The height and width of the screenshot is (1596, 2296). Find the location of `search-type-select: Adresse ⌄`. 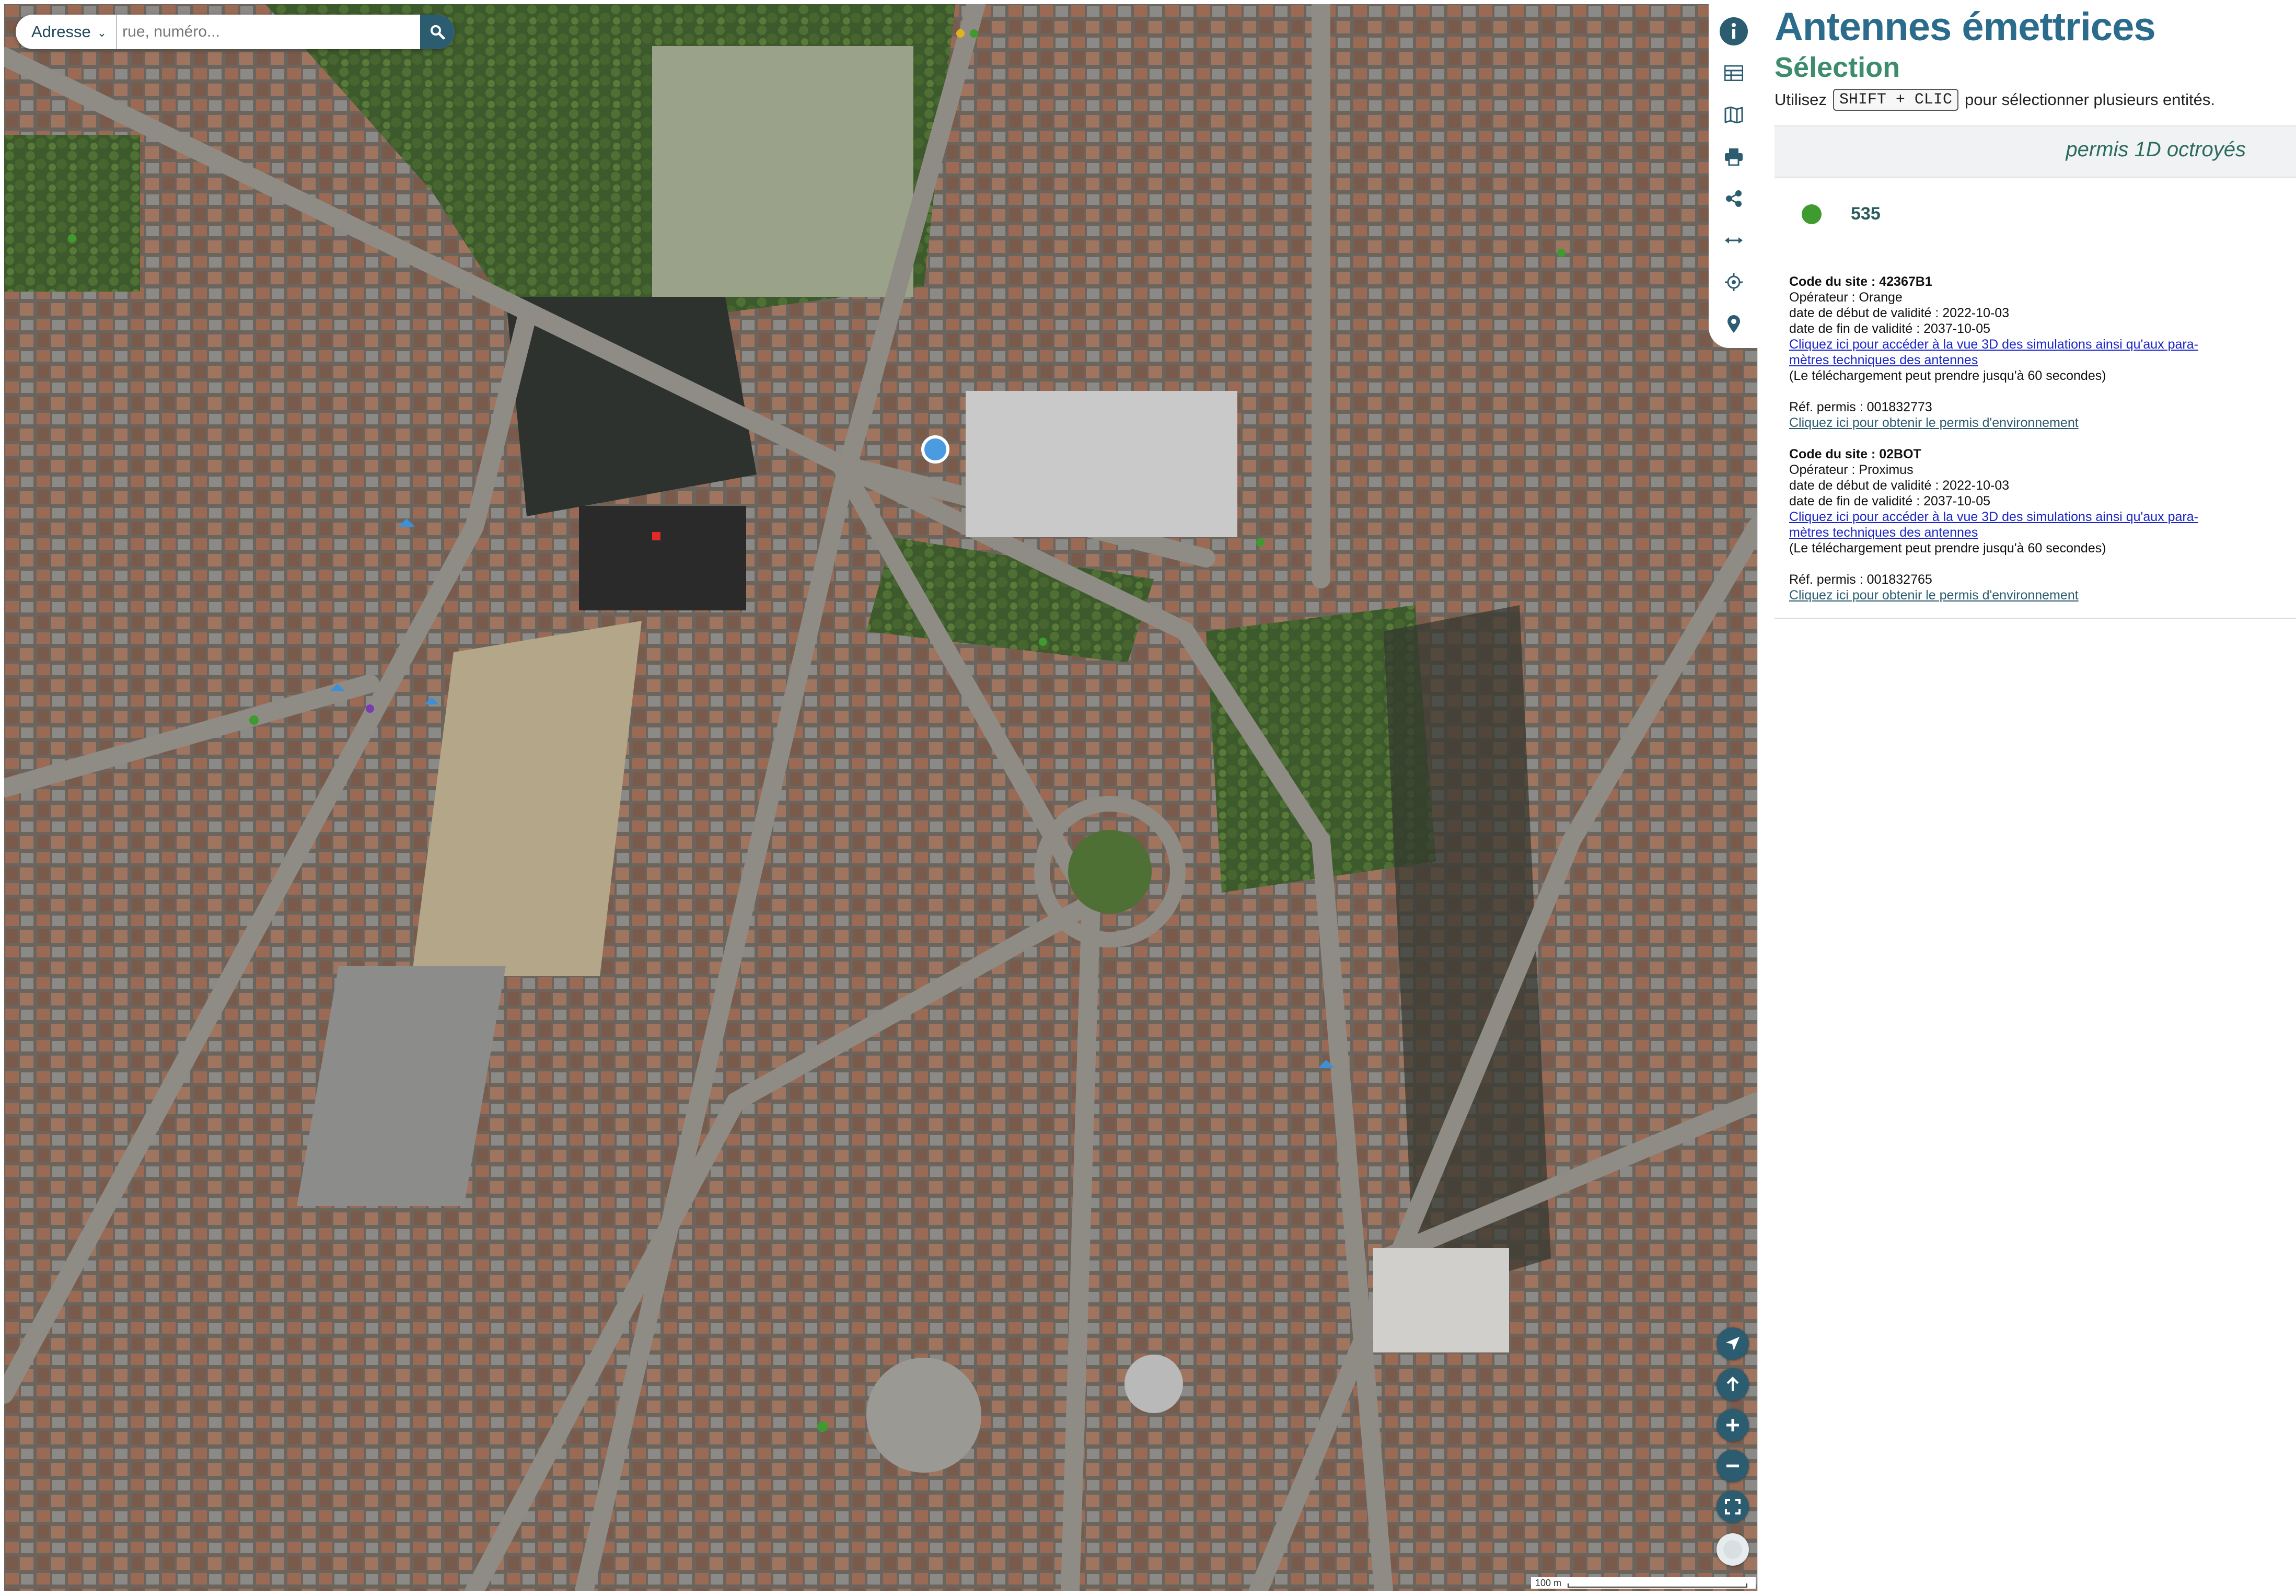

search-type-select: Adresse ⌄ is located at coordinates (67, 32).